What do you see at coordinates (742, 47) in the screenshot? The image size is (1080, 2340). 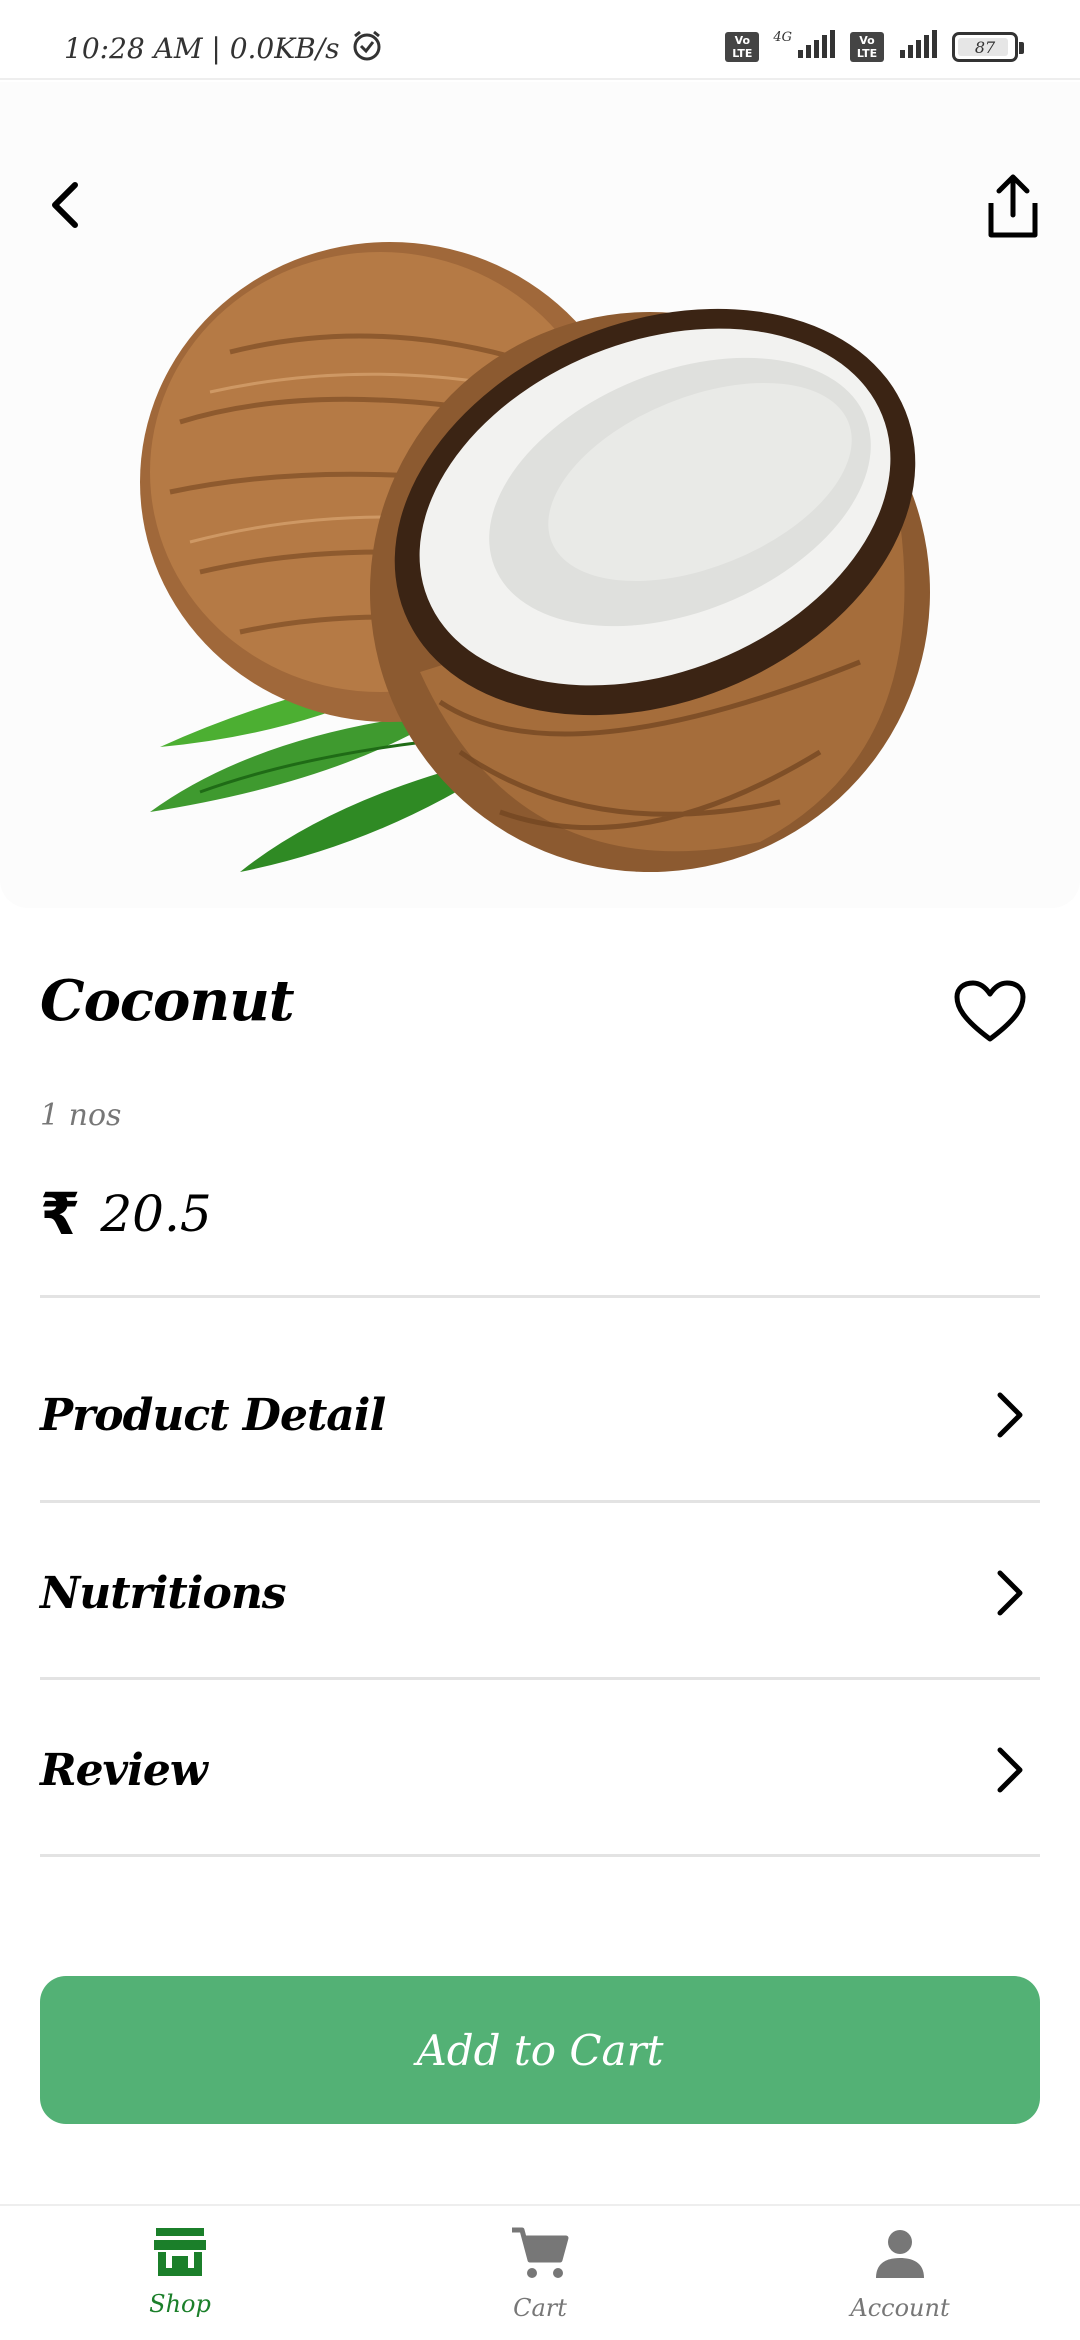 I see `volte-badge: Vo LTE` at bounding box center [742, 47].